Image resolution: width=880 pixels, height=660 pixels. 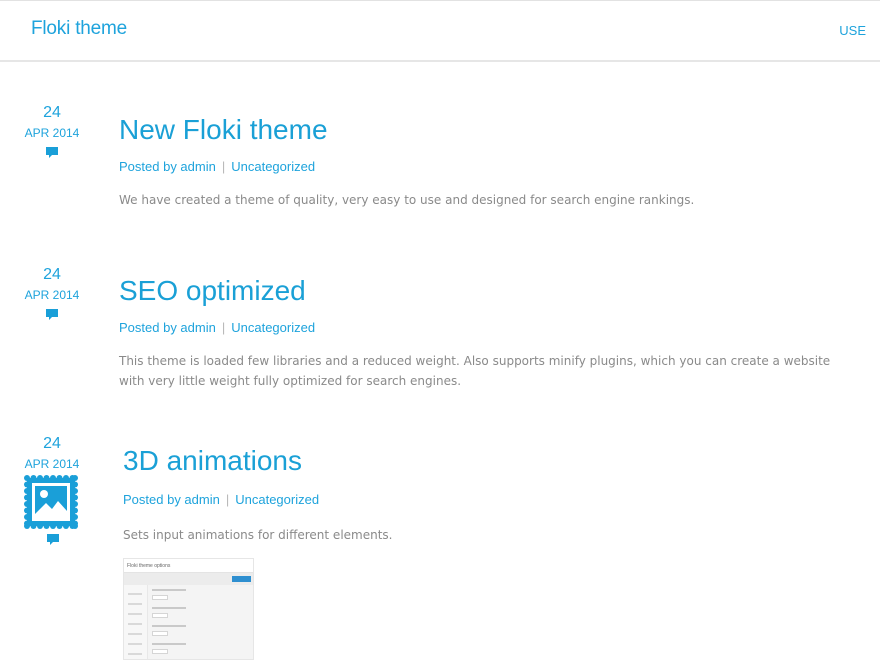 What do you see at coordinates (852, 30) in the screenshot?
I see `nav-link-use: USE` at bounding box center [852, 30].